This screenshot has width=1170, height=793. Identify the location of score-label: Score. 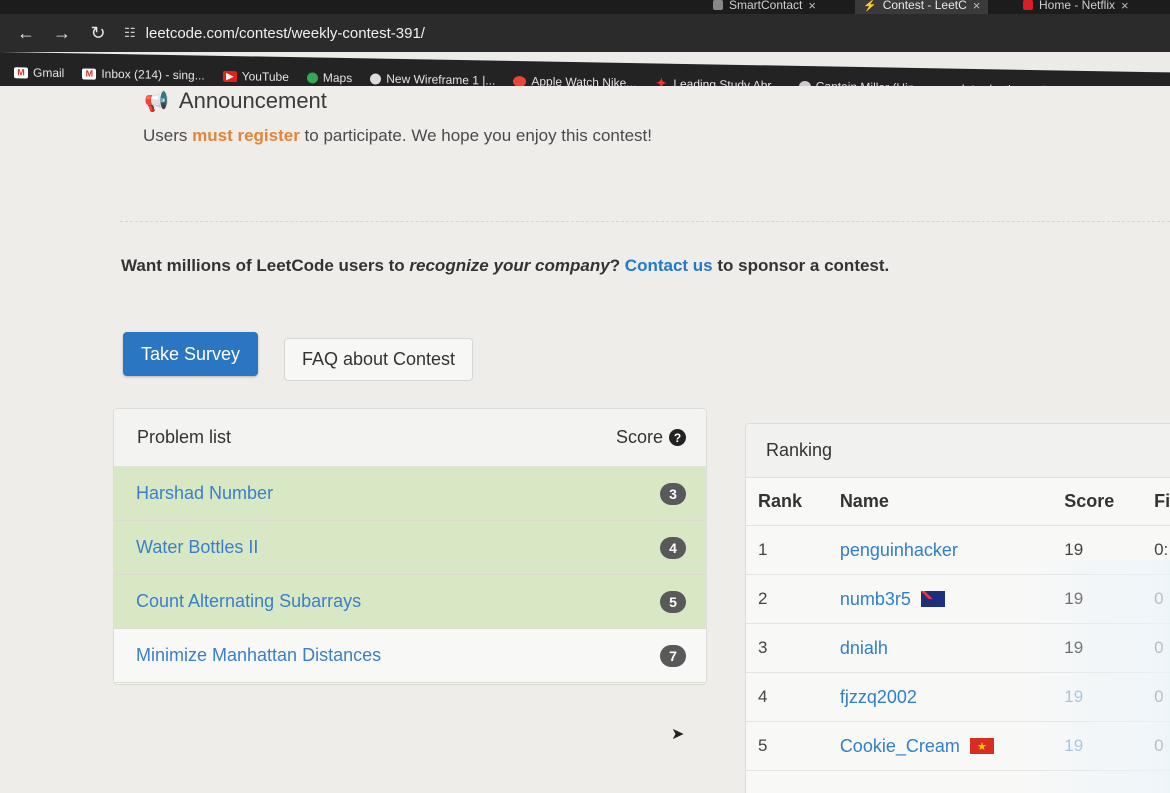
(639, 437).